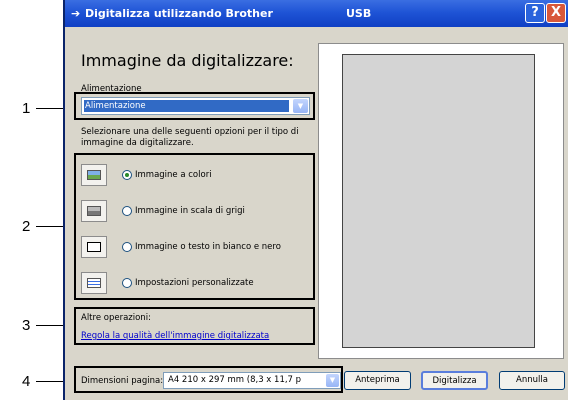 This screenshot has height=400, width=568. Describe the element at coordinates (194, 283) in the screenshot. I see `option-custom-settings: Impostazioni personalizzate` at that location.